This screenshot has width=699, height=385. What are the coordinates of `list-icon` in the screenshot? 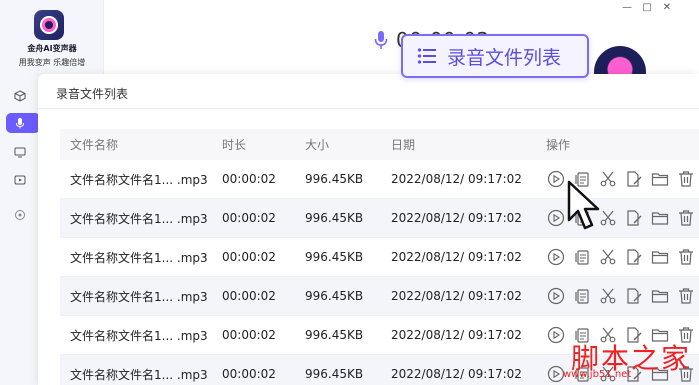 It's located at (426, 56).